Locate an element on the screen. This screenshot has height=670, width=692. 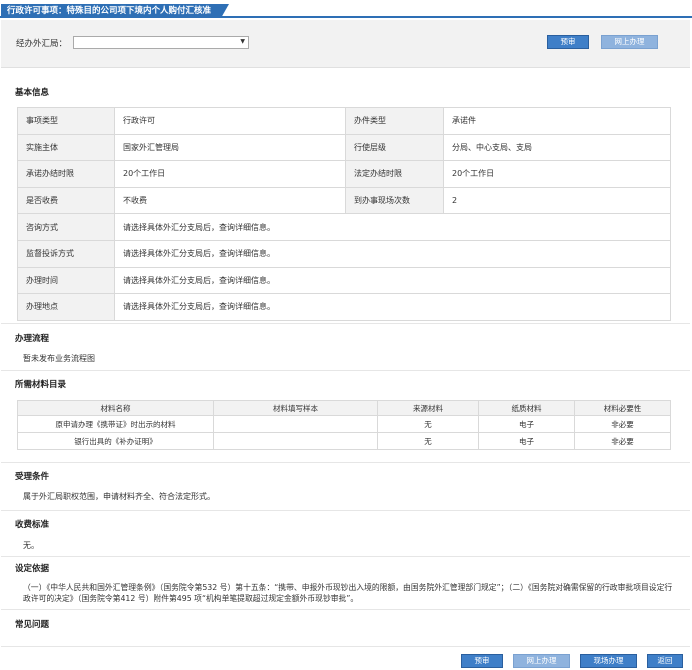
info-label: 到办事现场次数 is located at coordinates (394, 200).